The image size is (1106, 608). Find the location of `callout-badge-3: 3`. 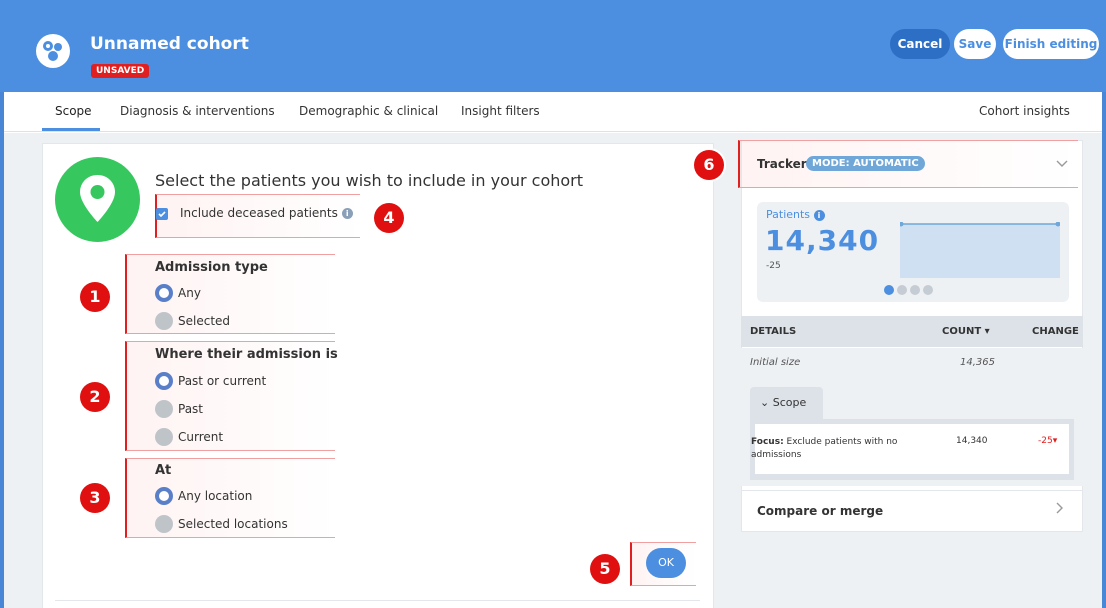

callout-badge-3: 3 is located at coordinates (95, 498).